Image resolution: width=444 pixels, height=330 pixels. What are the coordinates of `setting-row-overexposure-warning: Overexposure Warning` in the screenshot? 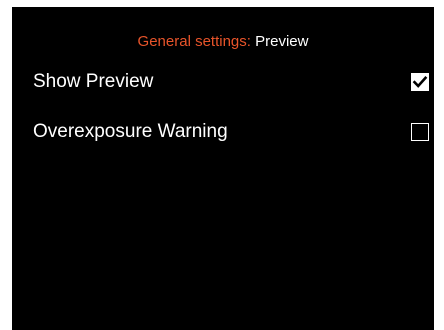 It's located at (223, 132).